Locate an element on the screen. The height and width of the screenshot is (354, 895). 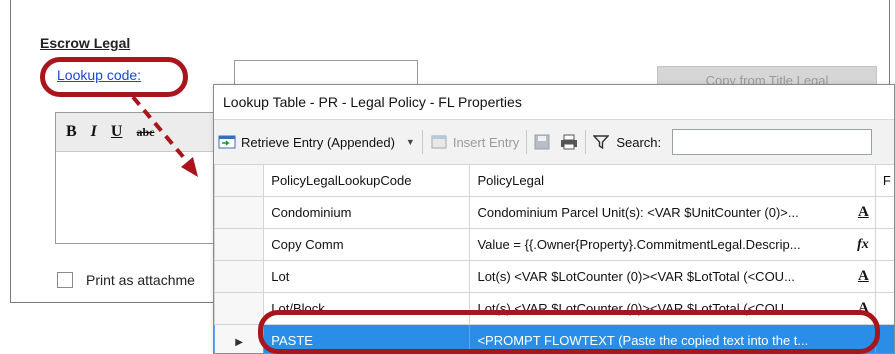
grid-header-row: PolicyLegalLookupCode PolicyLegal F is located at coordinates (554, 180).